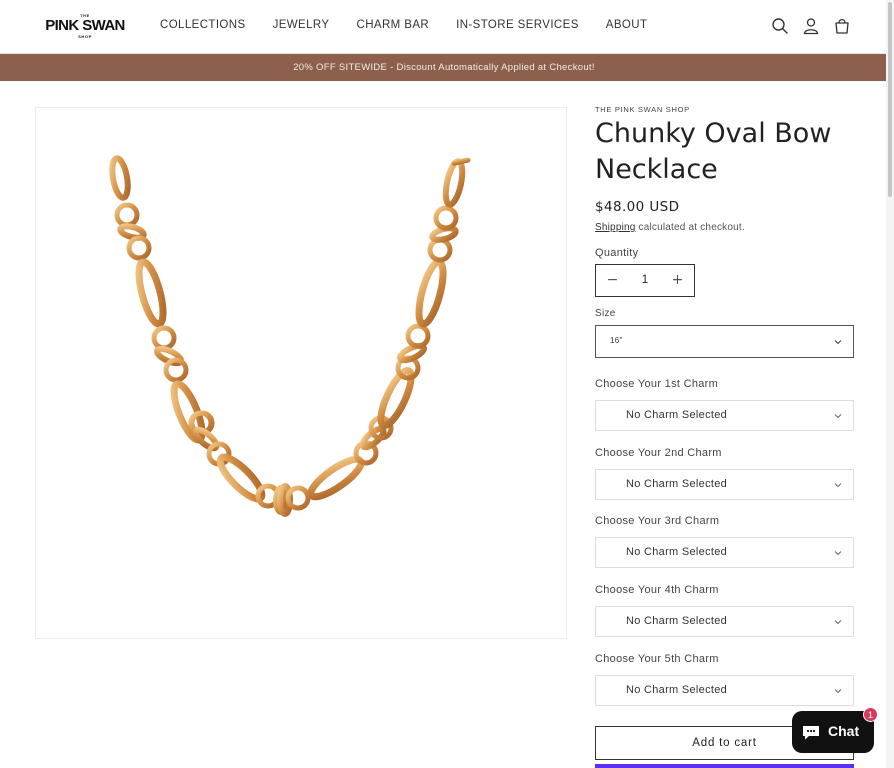 The image size is (894, 768). What do you see at coordinates (657, 590) in the screenshot?
I see `charm-4-label: Choose Your 4th Charm` at bounding box center [657, 590].